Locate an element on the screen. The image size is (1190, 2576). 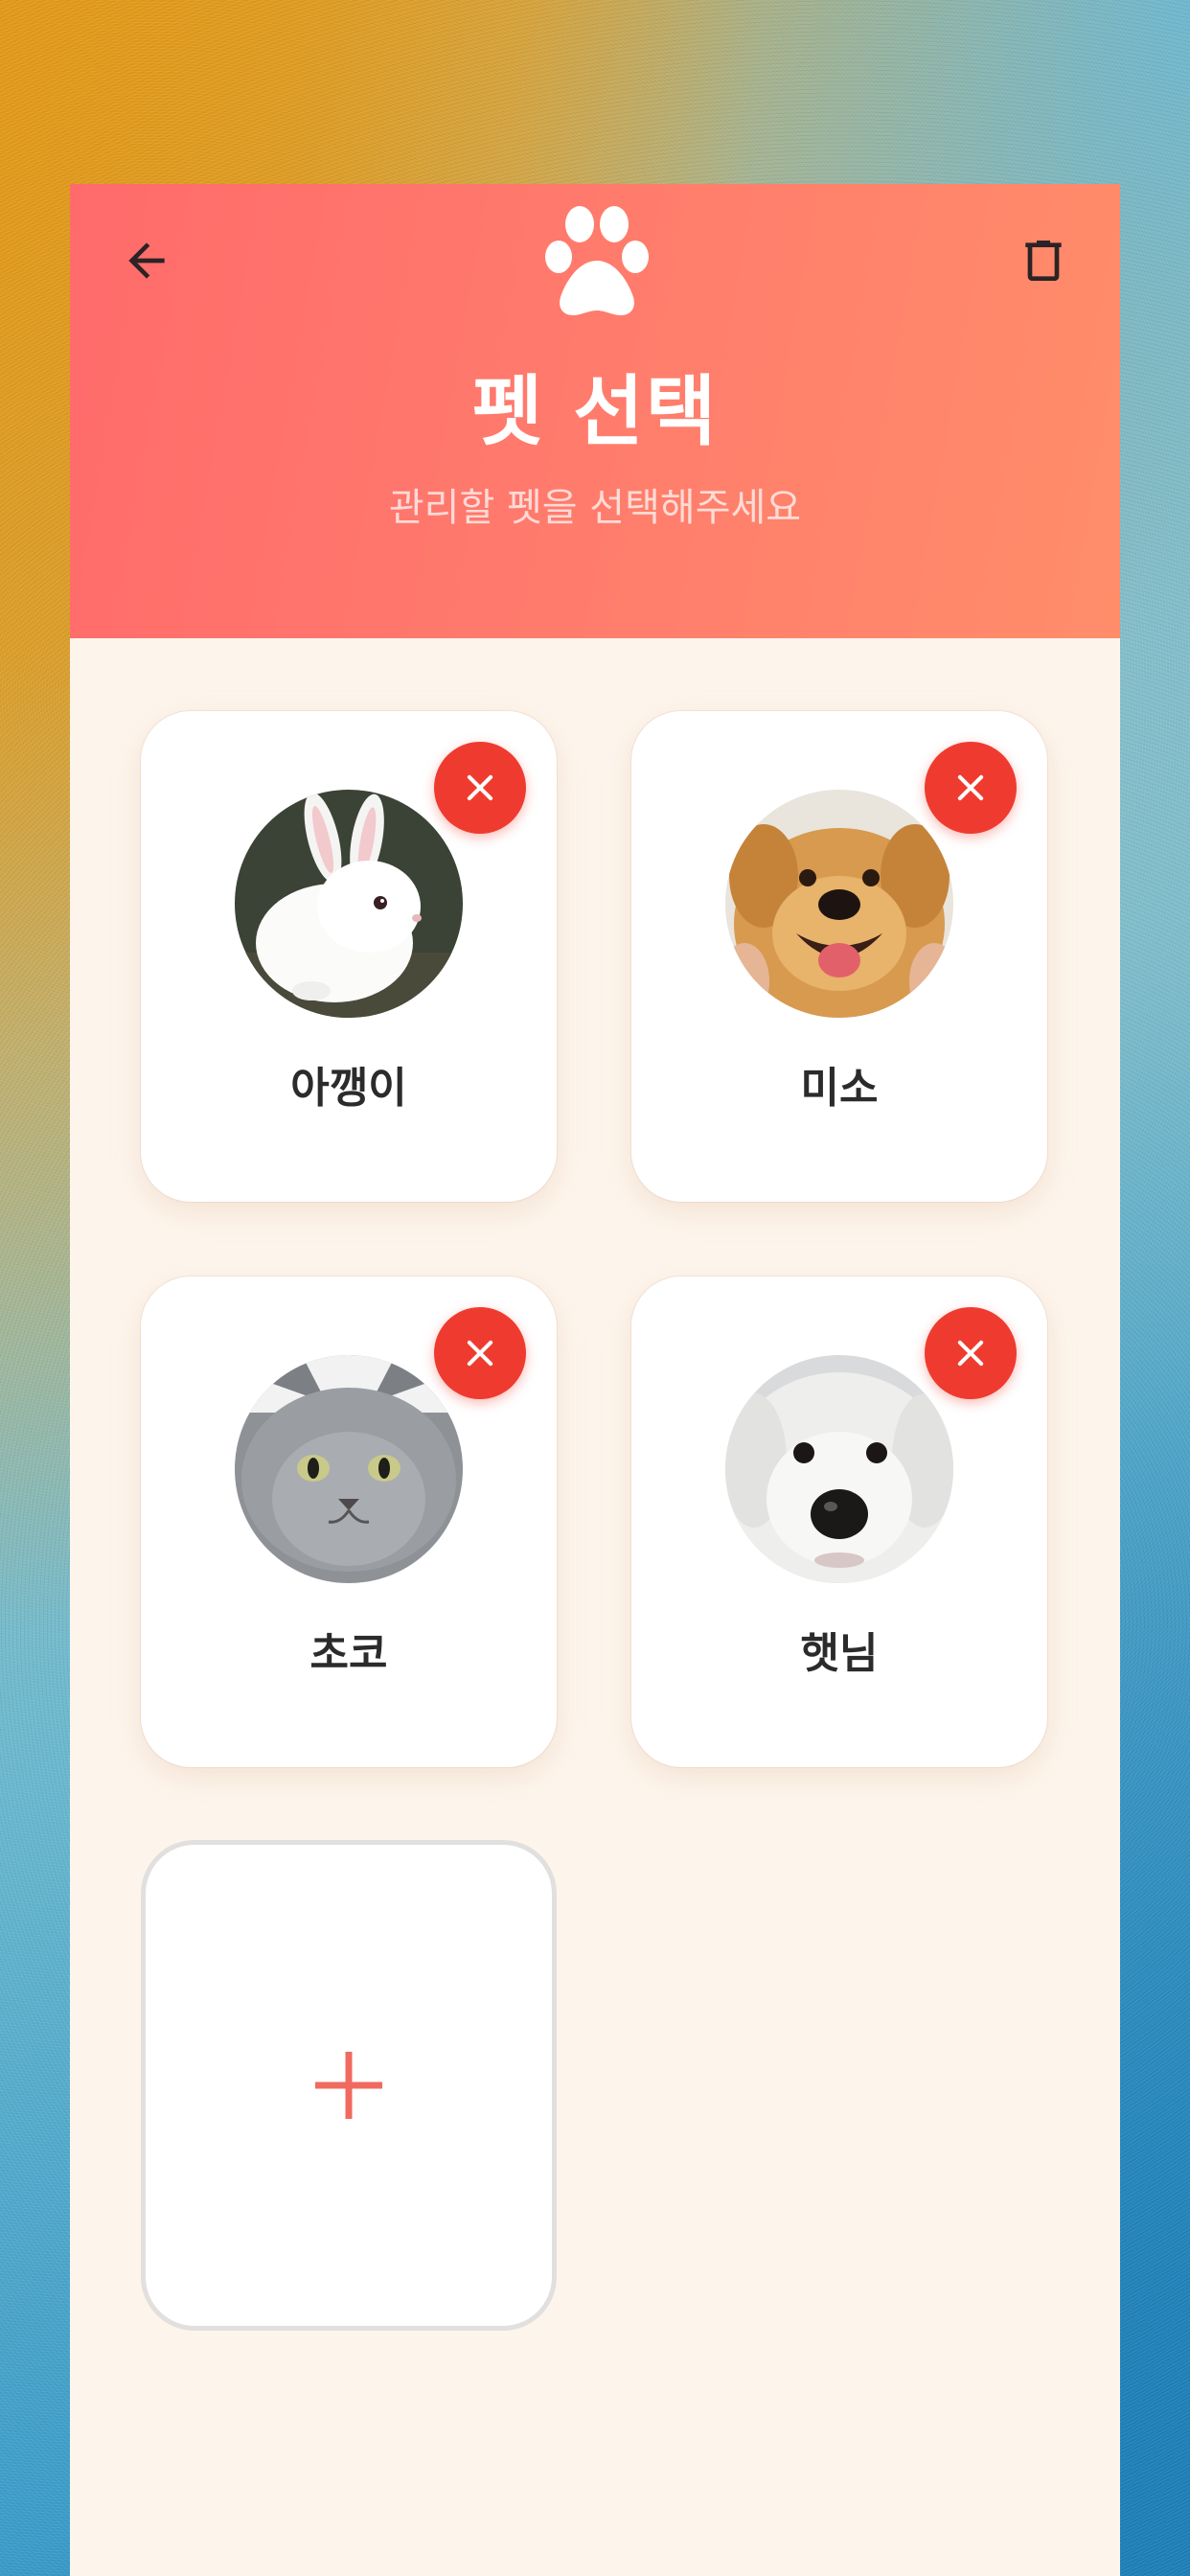
pet-card: 미소 is located at coordinates (839, 956).